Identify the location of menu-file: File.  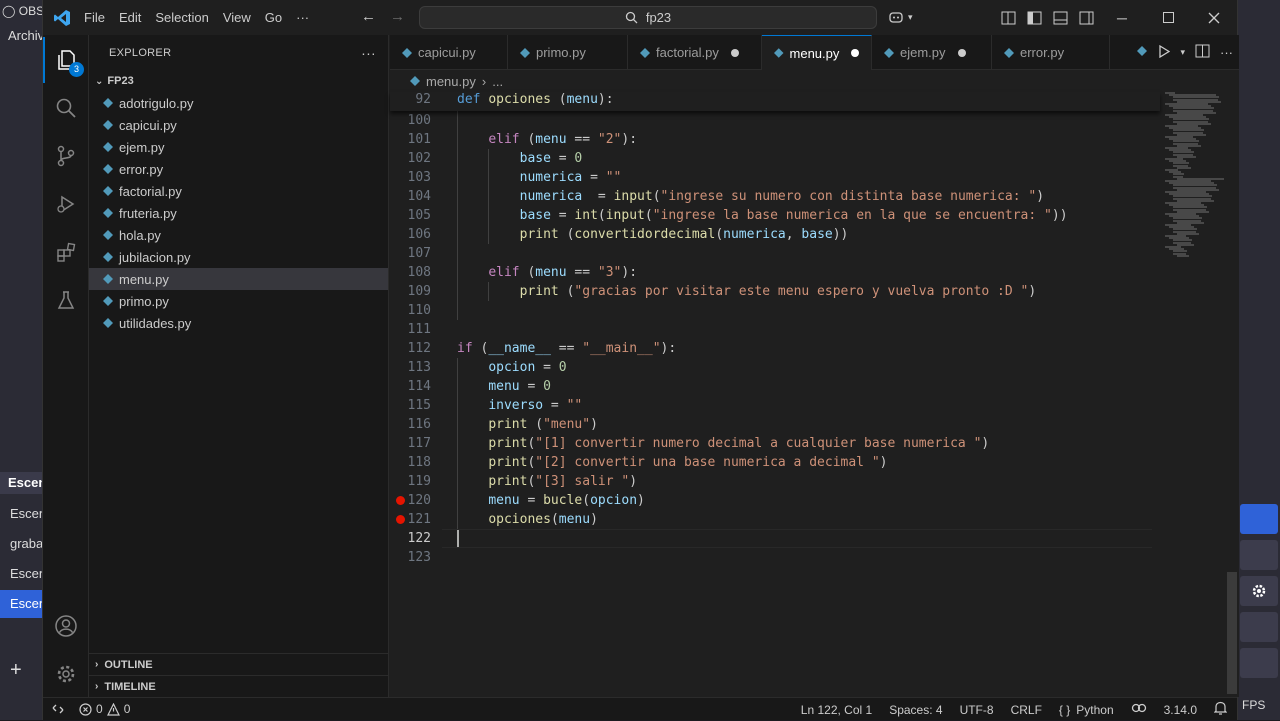
(94, 17).